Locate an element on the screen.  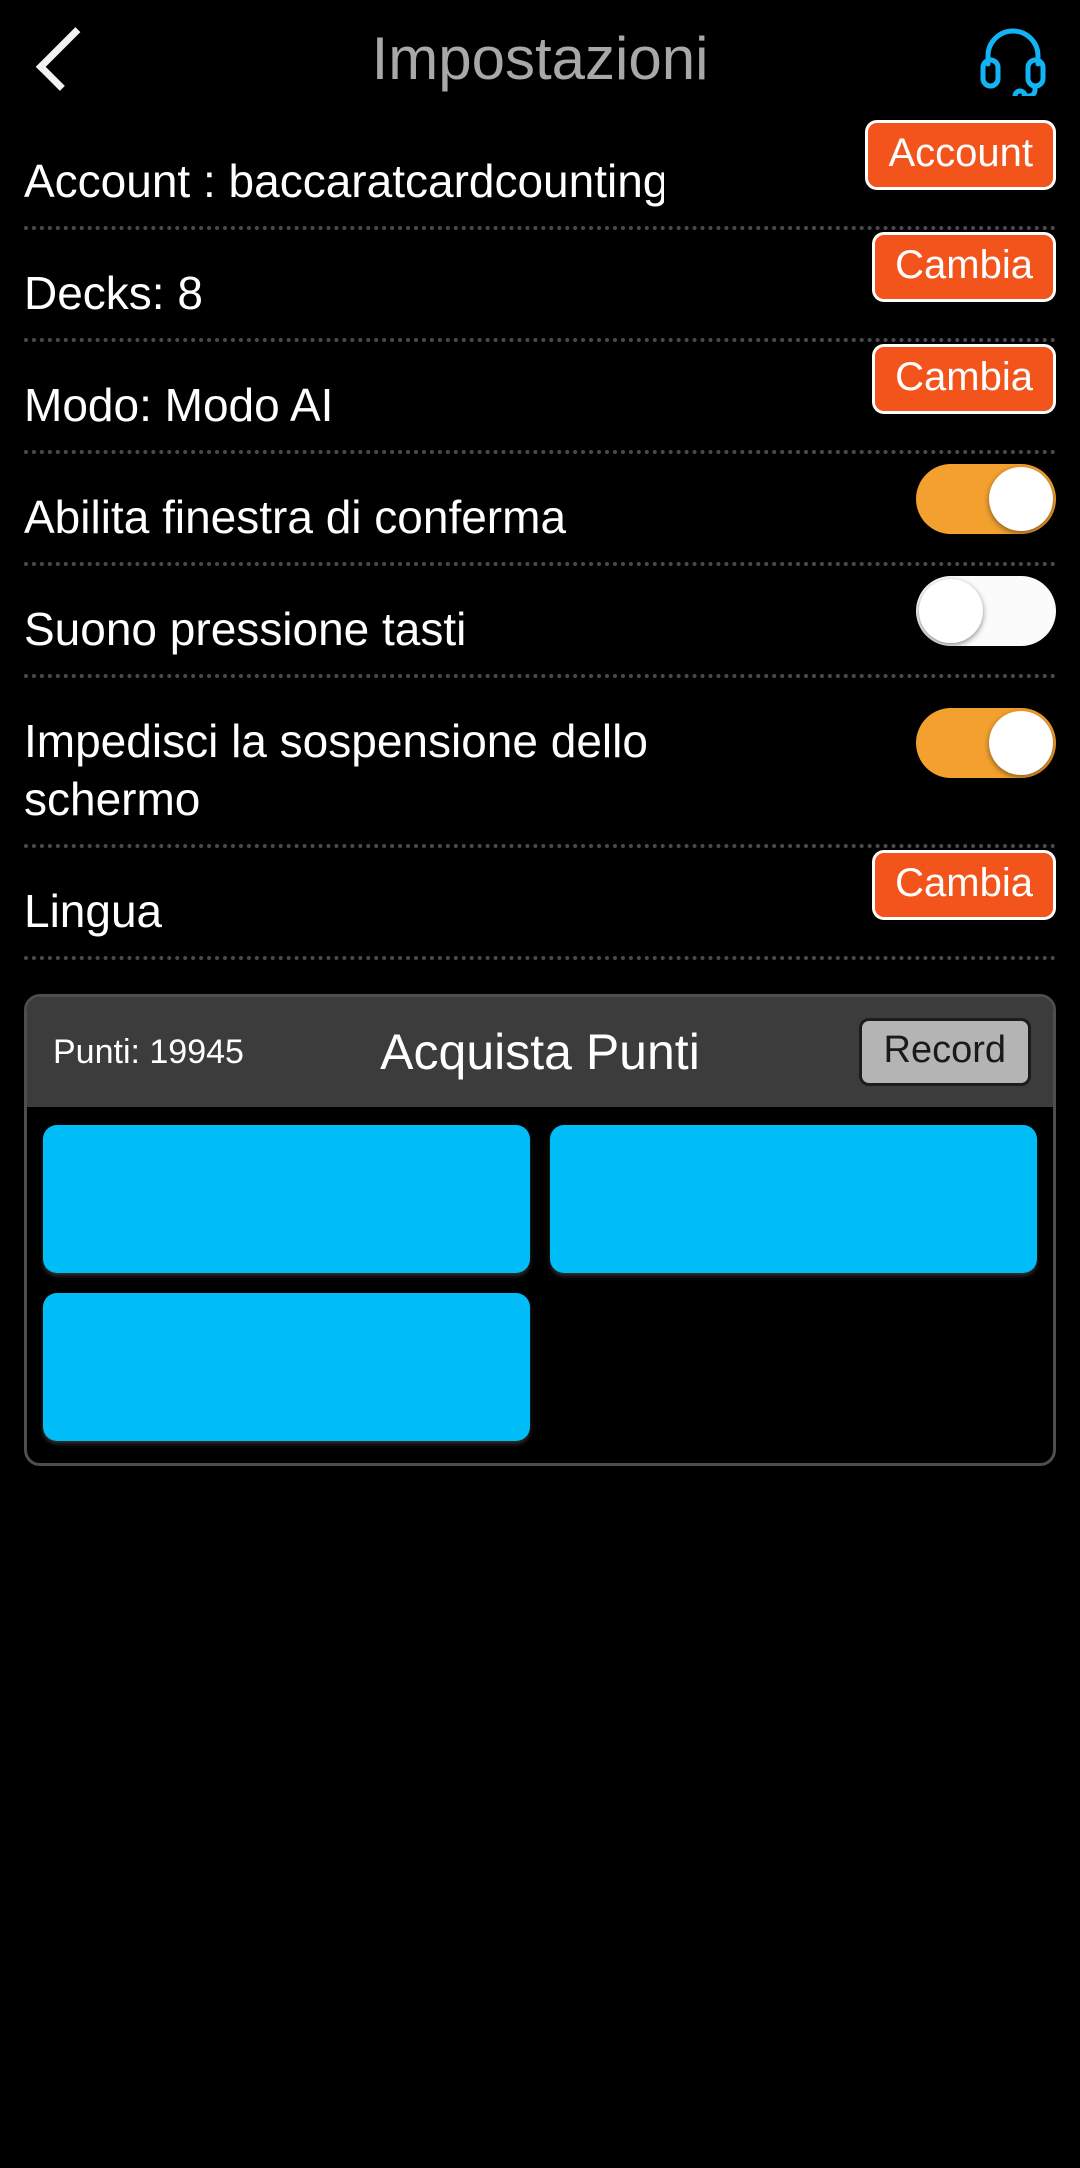
setting-label-key-sound: Suono pressione tasti is located at coordinates (245, 629).